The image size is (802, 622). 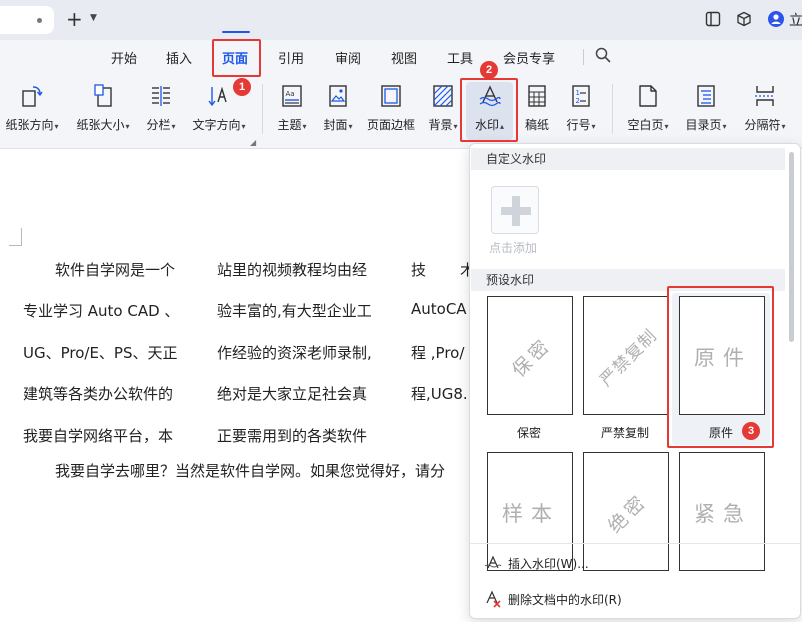 I want to click on tab-member: 会员专享, so click(x=529, y=57).